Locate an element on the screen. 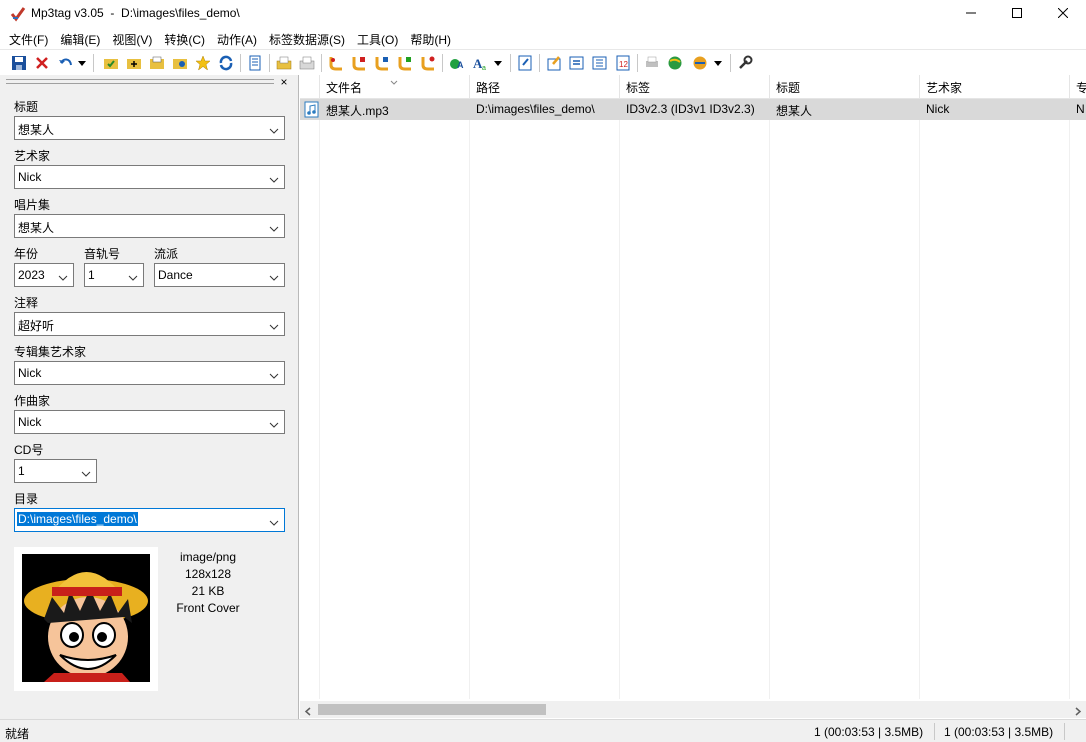 This screenshot has height=742, width=1086. scrollbar-thumb is located at coordinates (432, 709).